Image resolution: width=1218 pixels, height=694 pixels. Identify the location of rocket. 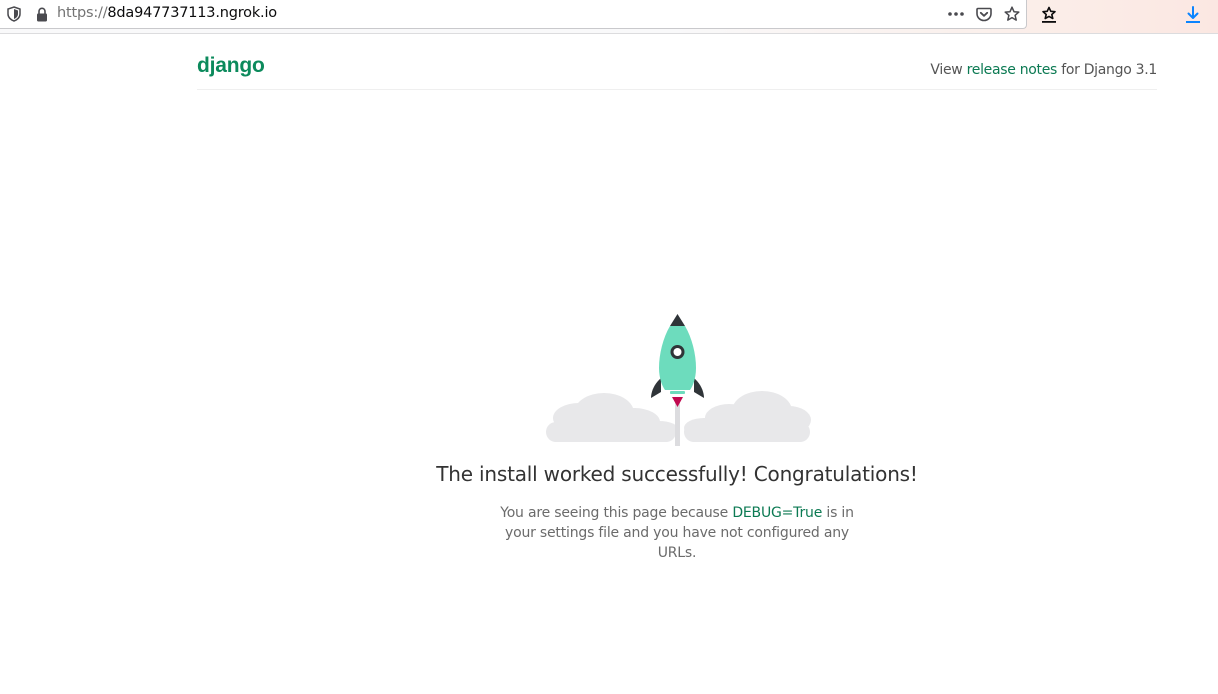
(677, 360).